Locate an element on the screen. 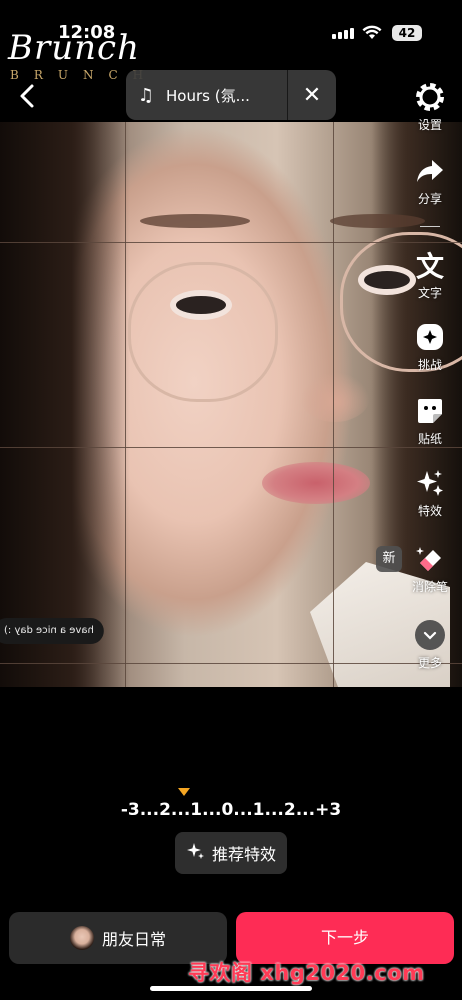 This screenshot has width=462, height=1000. effects-label: 特效 is located at coordinates (429, 511).